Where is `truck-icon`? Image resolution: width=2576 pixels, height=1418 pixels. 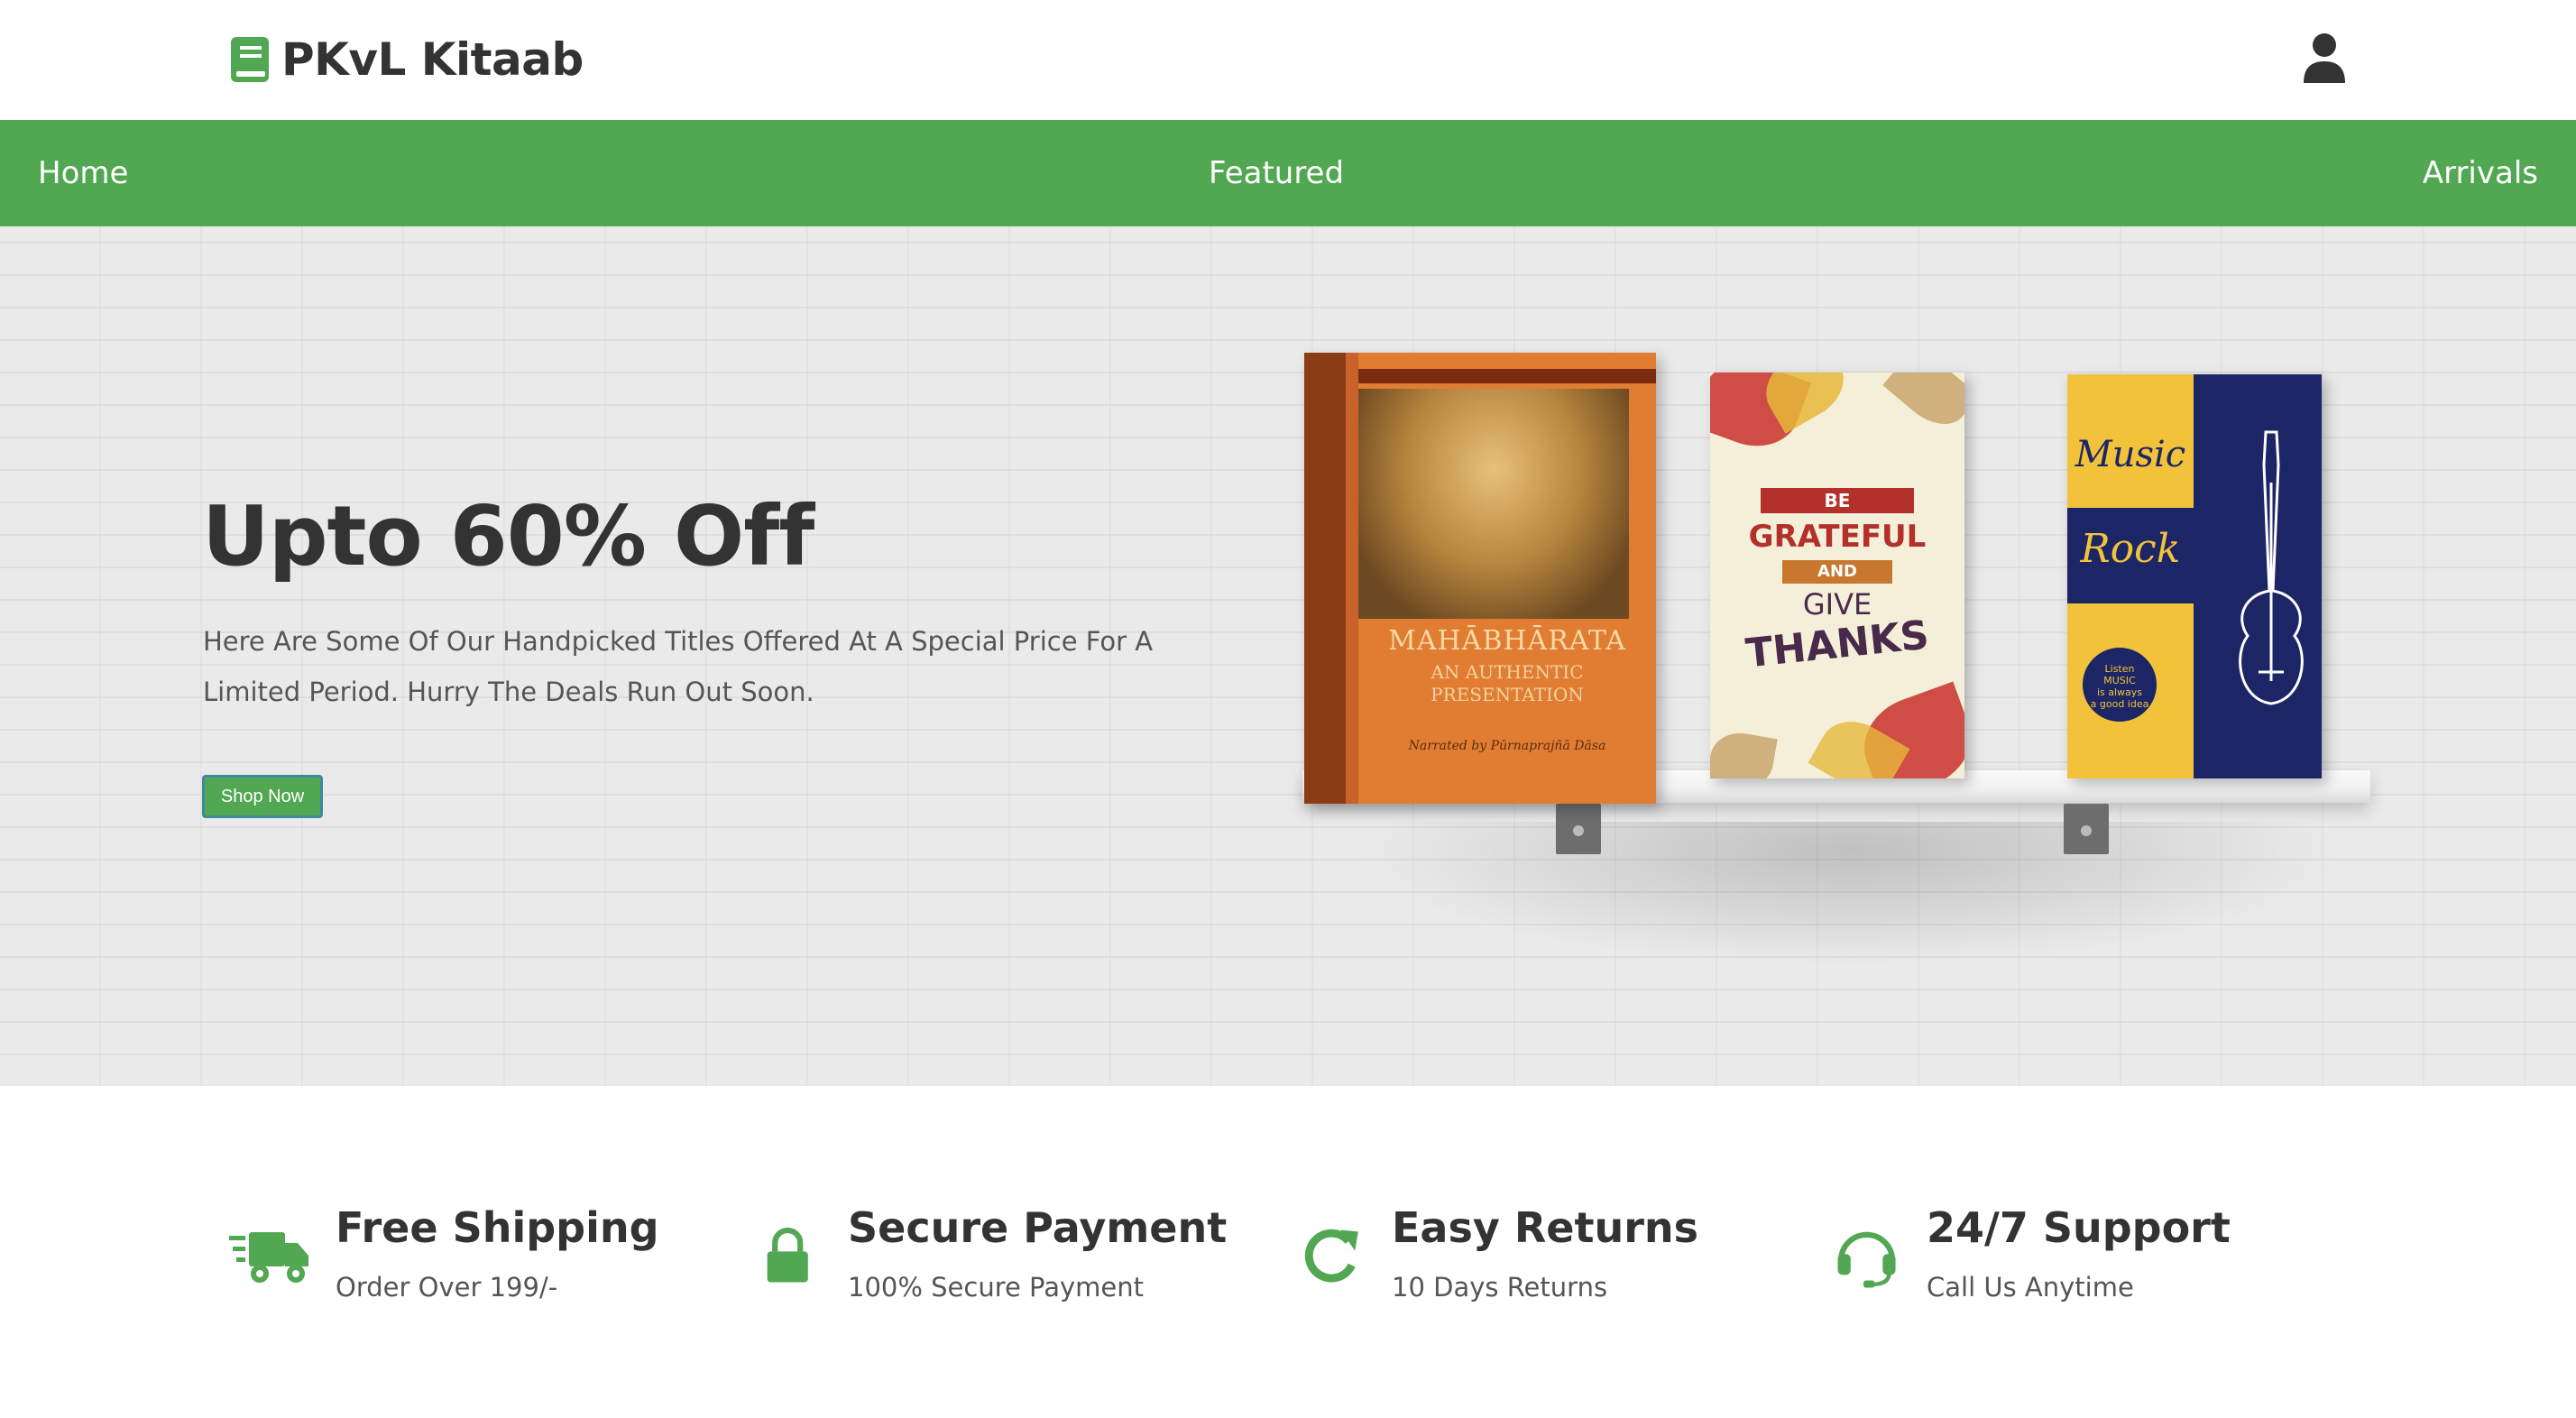 truck-icon is located at coordinates (269, 1258).